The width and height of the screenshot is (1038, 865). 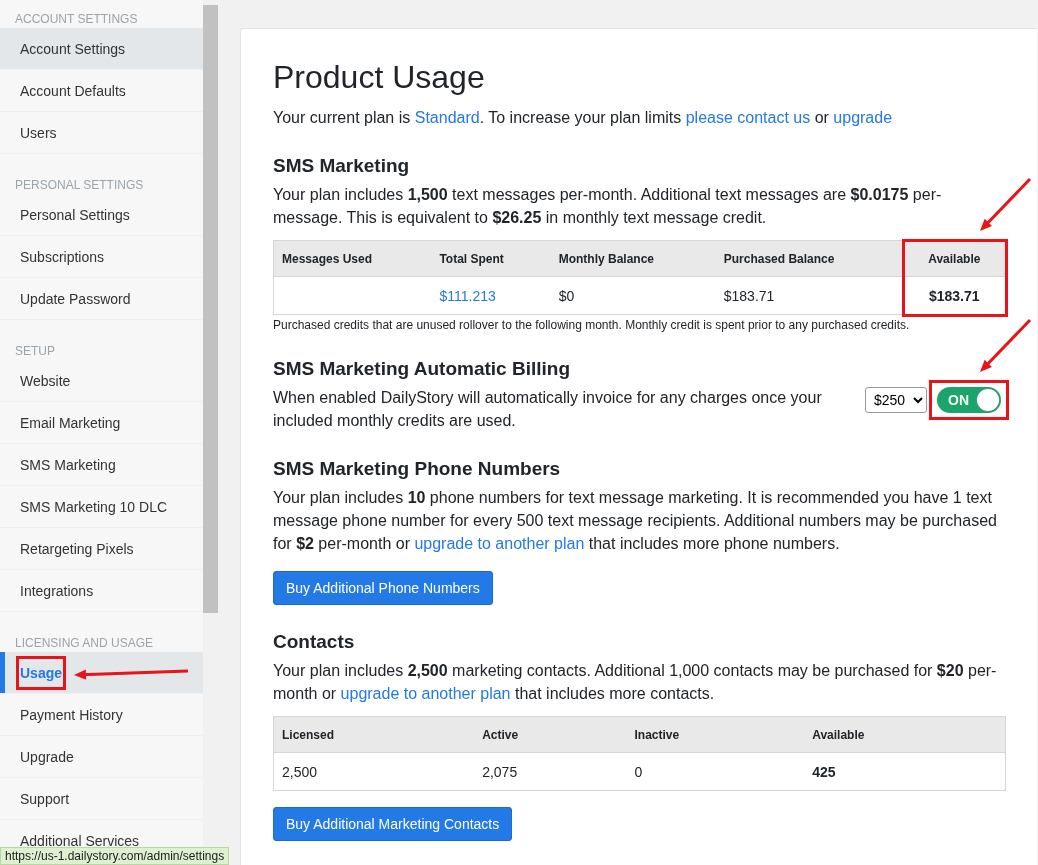 I want to click on plan-text: Your current plan is Standard. To increase your plan limits please contact us or upgrade, so click(x=583, y=118).